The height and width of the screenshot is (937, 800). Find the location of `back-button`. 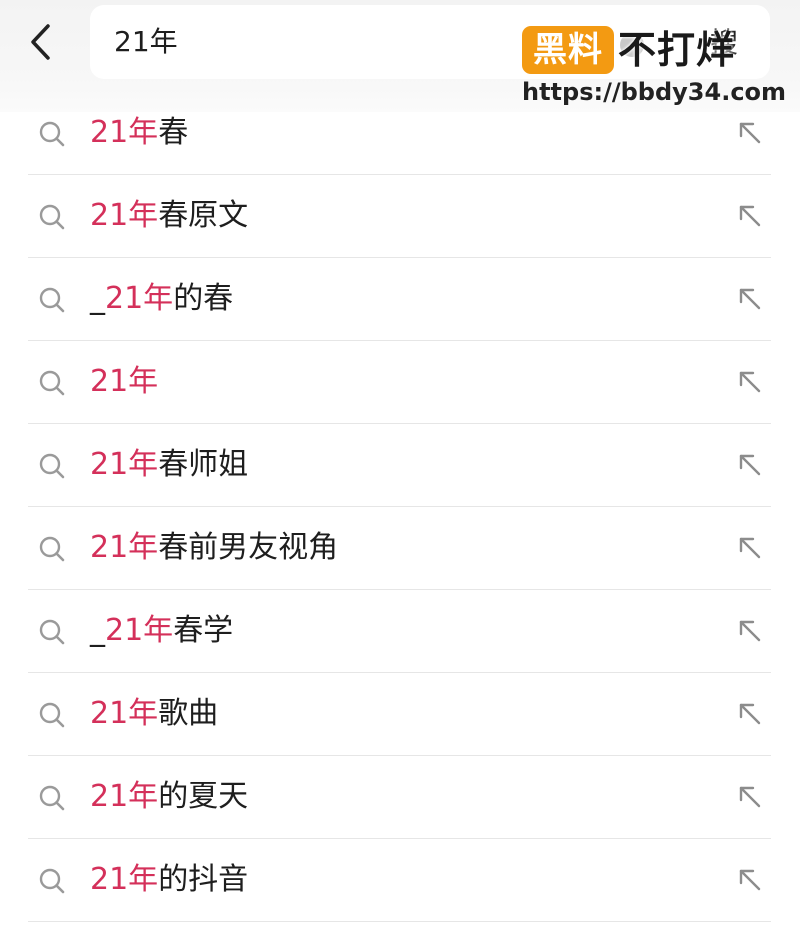

back-button is located at coordinates (42, 42).